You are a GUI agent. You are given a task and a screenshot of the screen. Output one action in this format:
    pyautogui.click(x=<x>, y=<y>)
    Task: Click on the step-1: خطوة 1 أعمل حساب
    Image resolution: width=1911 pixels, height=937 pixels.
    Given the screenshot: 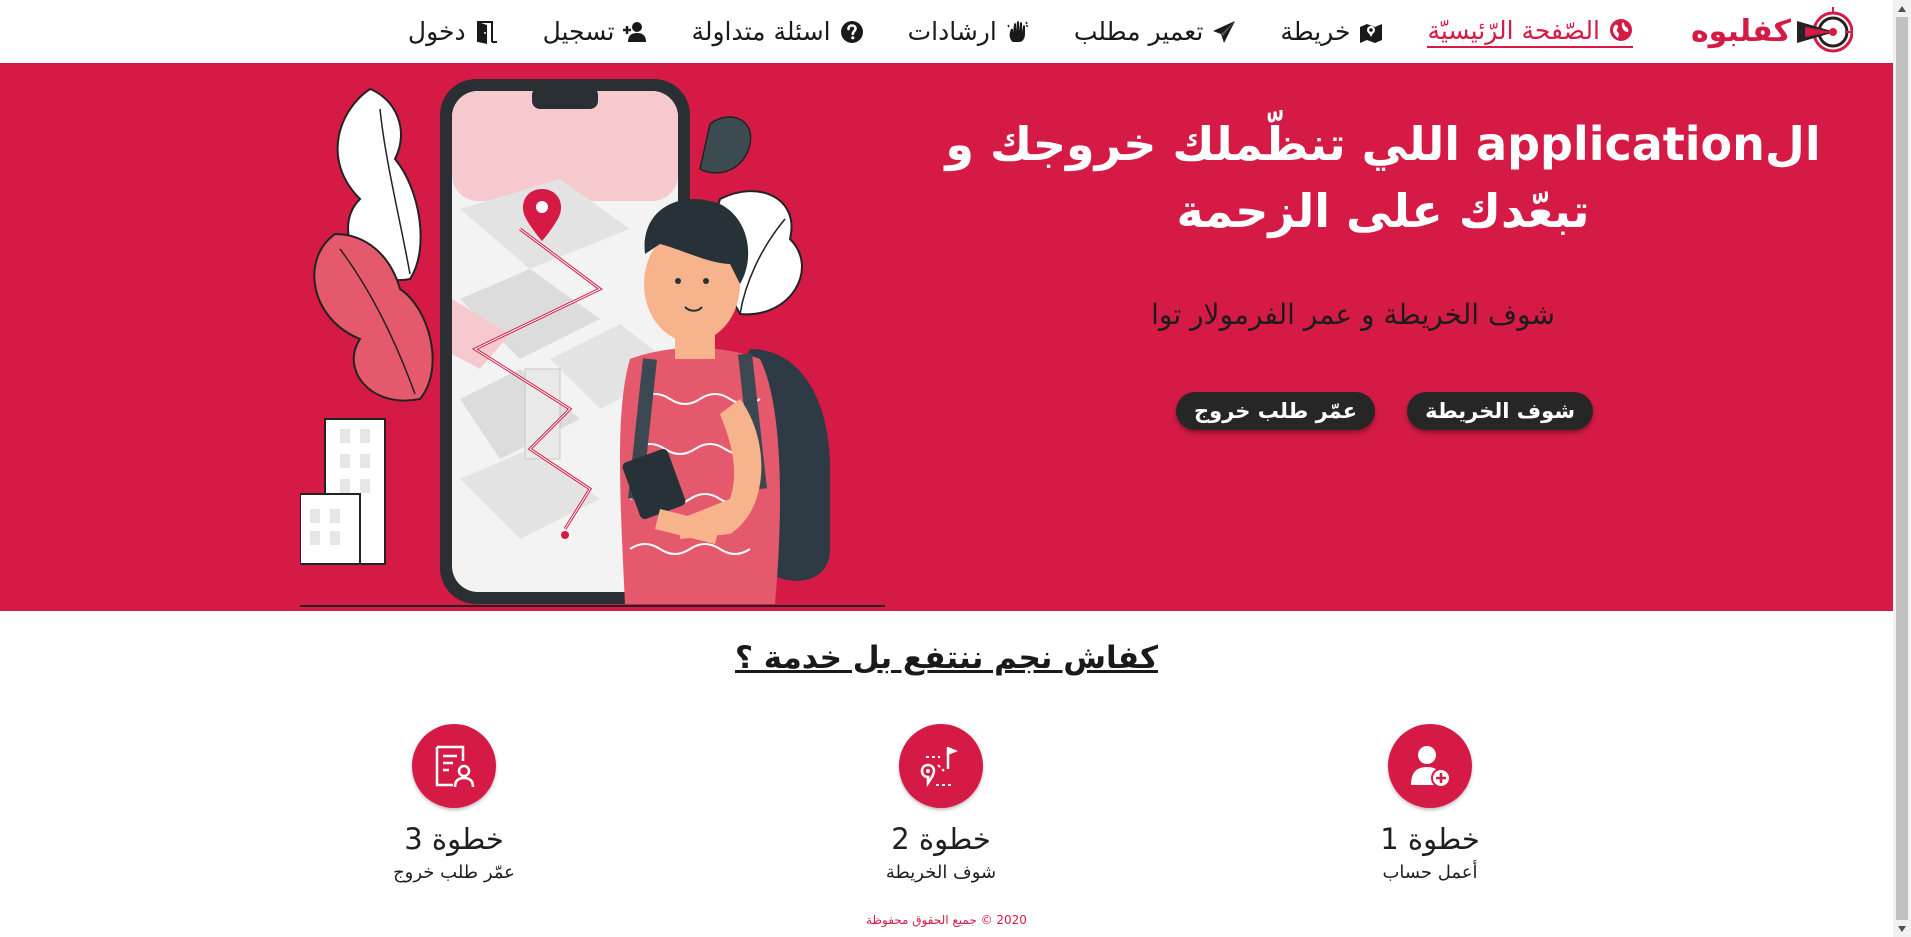 What is the action you would take?
    pyautogui.click(x=1430, y=803)
    